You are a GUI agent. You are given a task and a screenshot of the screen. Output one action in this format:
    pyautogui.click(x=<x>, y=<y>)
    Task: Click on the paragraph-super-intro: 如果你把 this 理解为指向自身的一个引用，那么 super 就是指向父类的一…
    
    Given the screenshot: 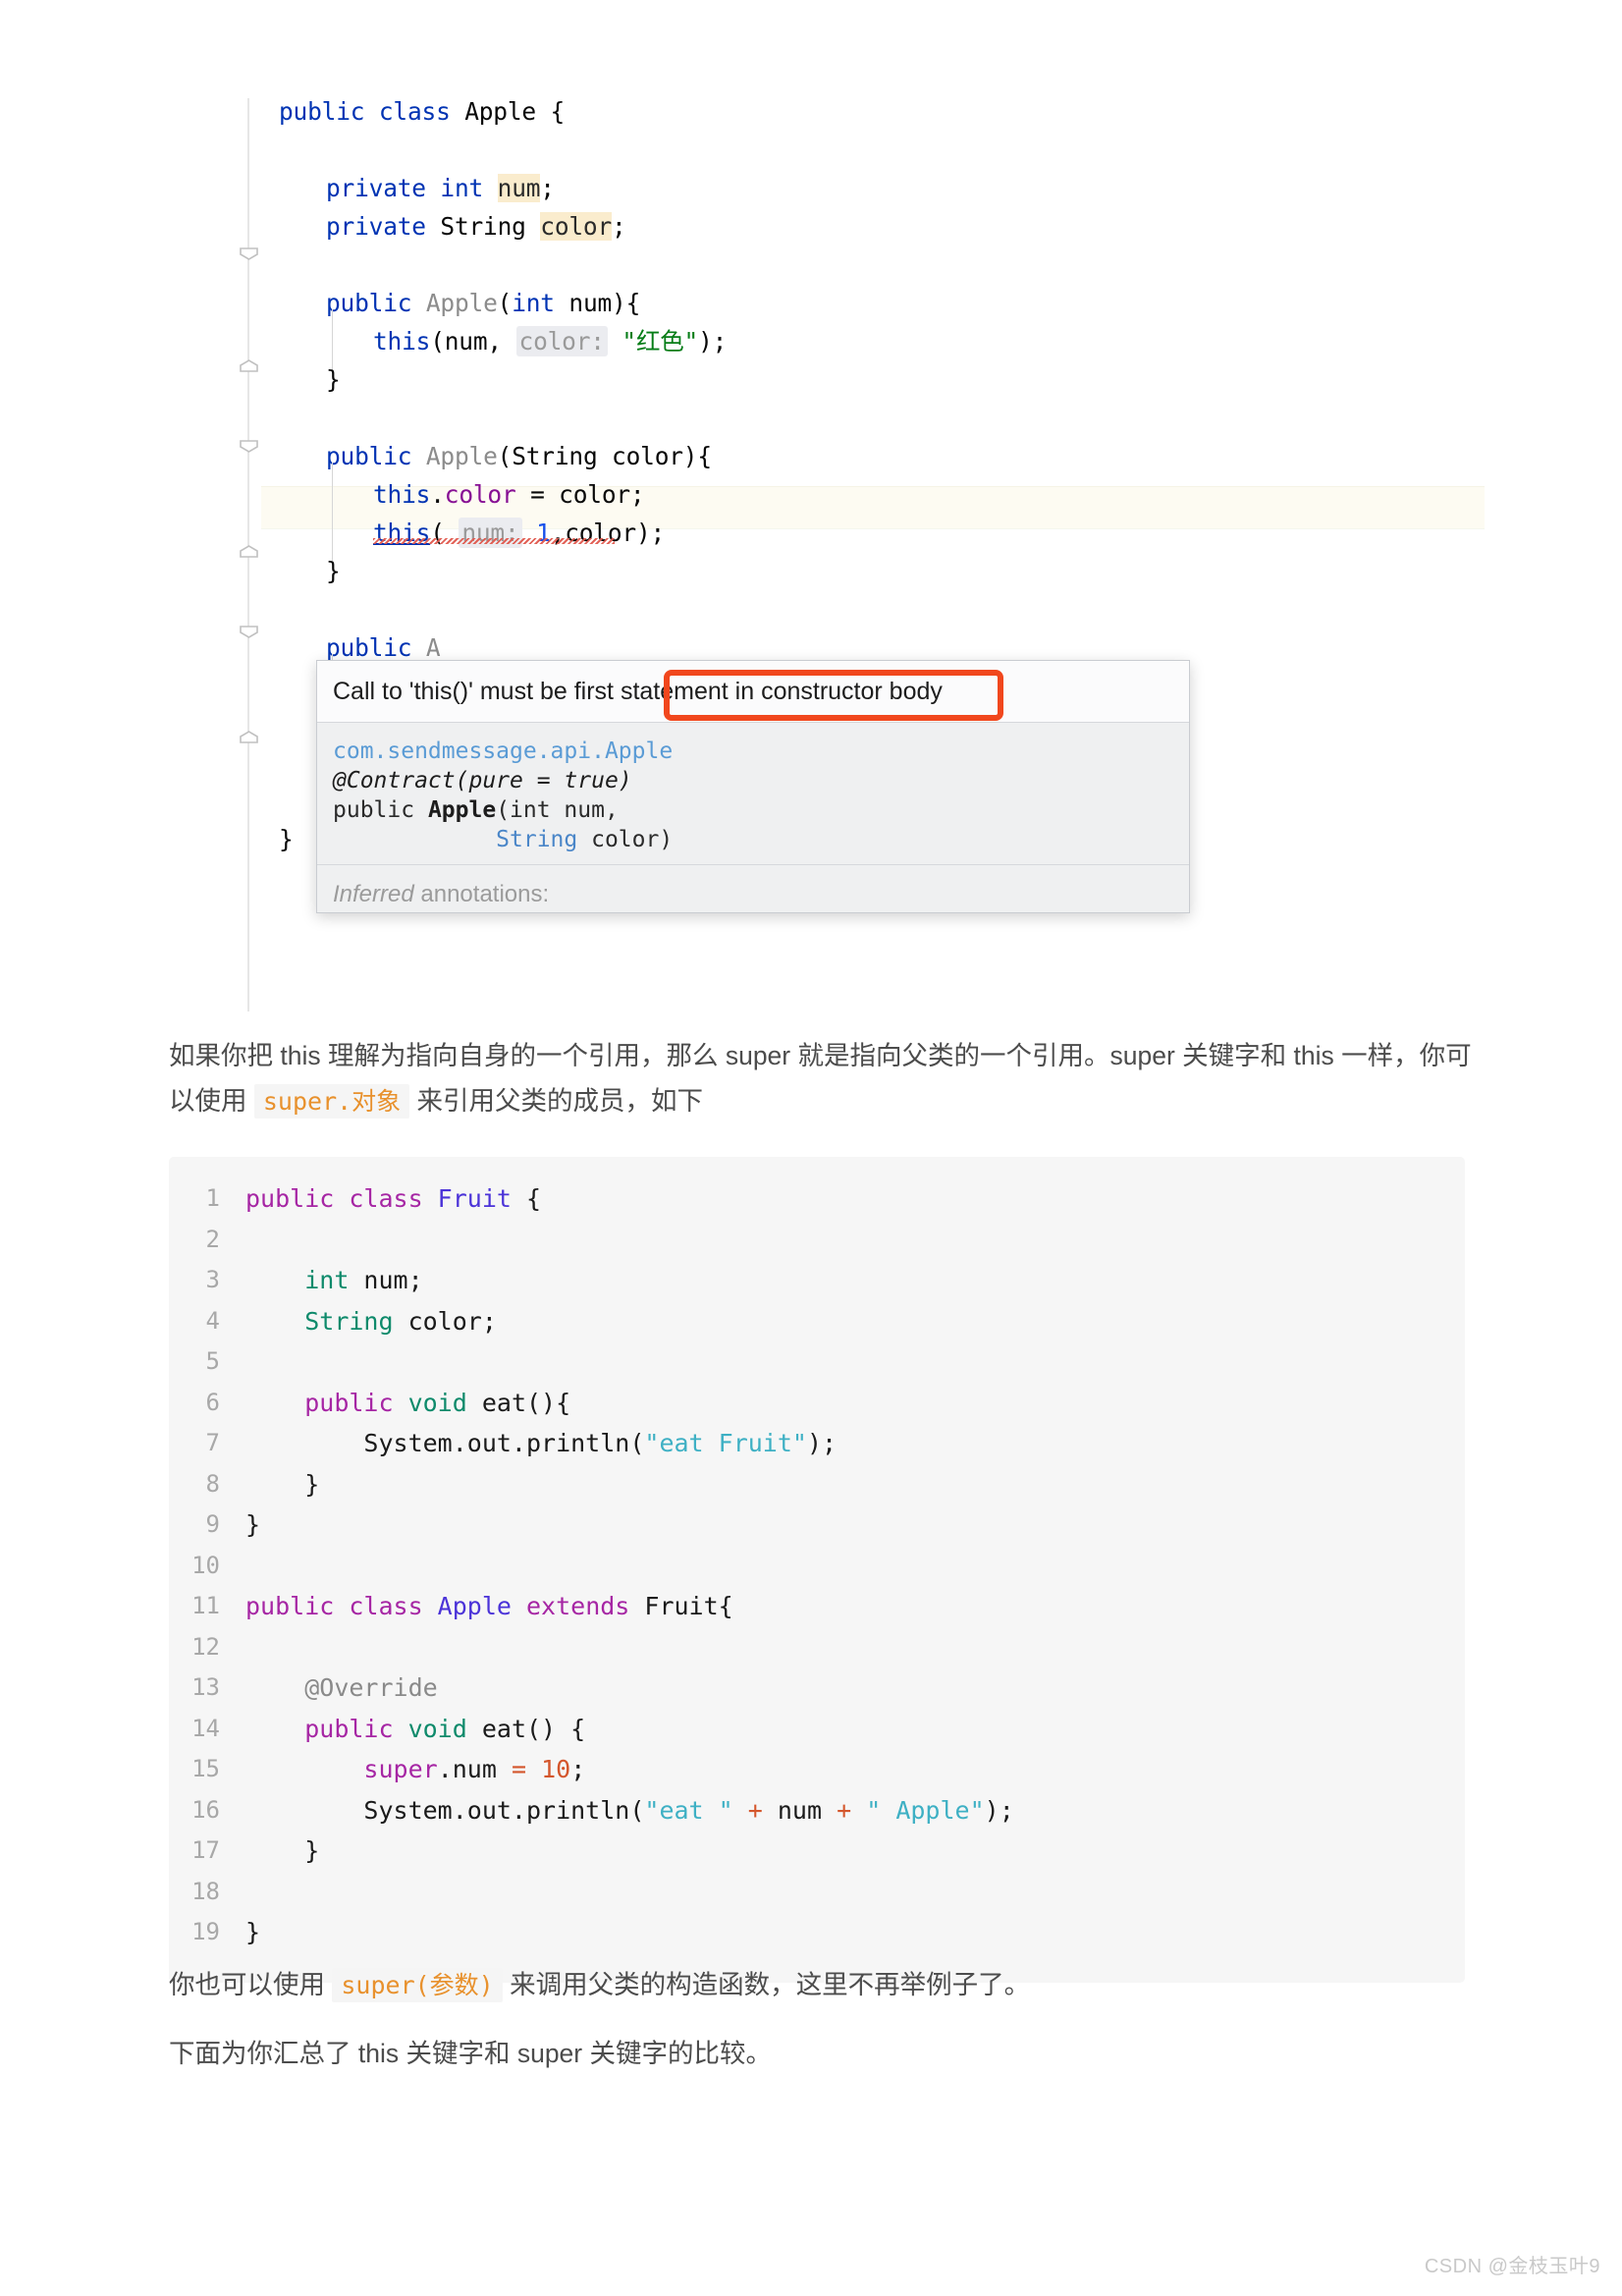 What is the action you would take?
    pyautogui.click(x=827, y=1078)
    